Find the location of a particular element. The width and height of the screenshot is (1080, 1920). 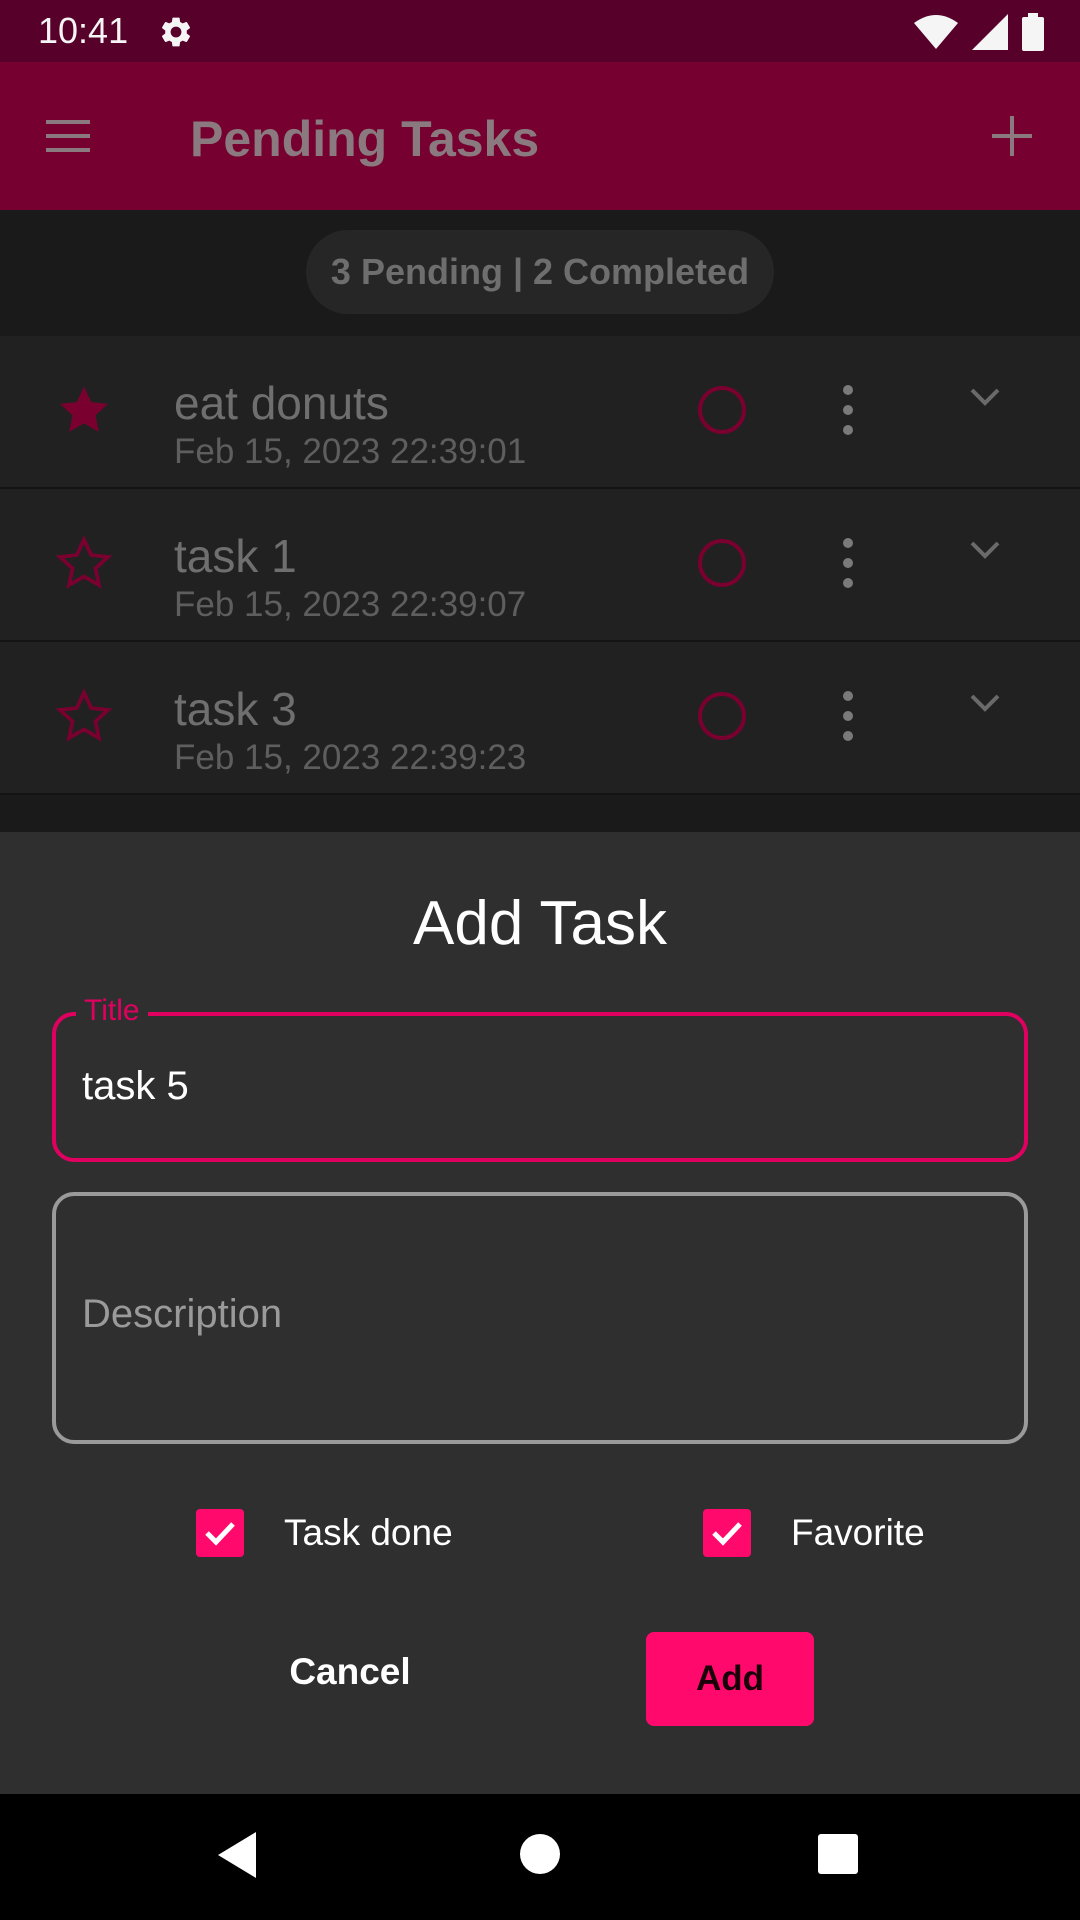

title-input is located at coordinates (532, 1086).